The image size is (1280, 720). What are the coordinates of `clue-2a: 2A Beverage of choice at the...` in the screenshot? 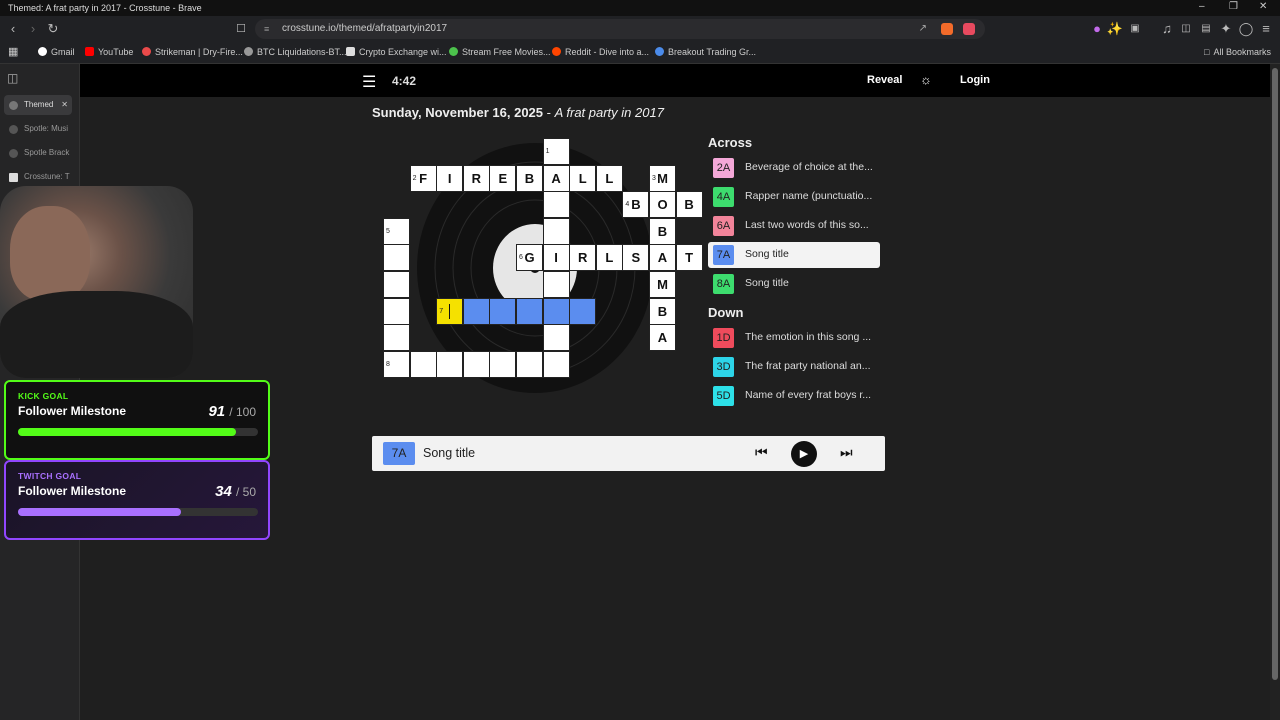 It's located at (794, 168).